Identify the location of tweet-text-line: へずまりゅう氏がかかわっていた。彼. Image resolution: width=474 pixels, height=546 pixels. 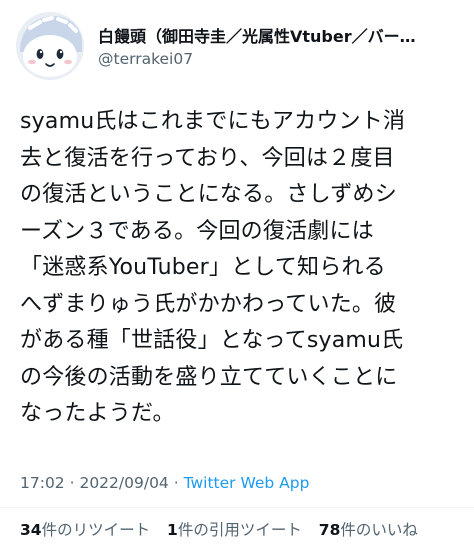
(208, 304).